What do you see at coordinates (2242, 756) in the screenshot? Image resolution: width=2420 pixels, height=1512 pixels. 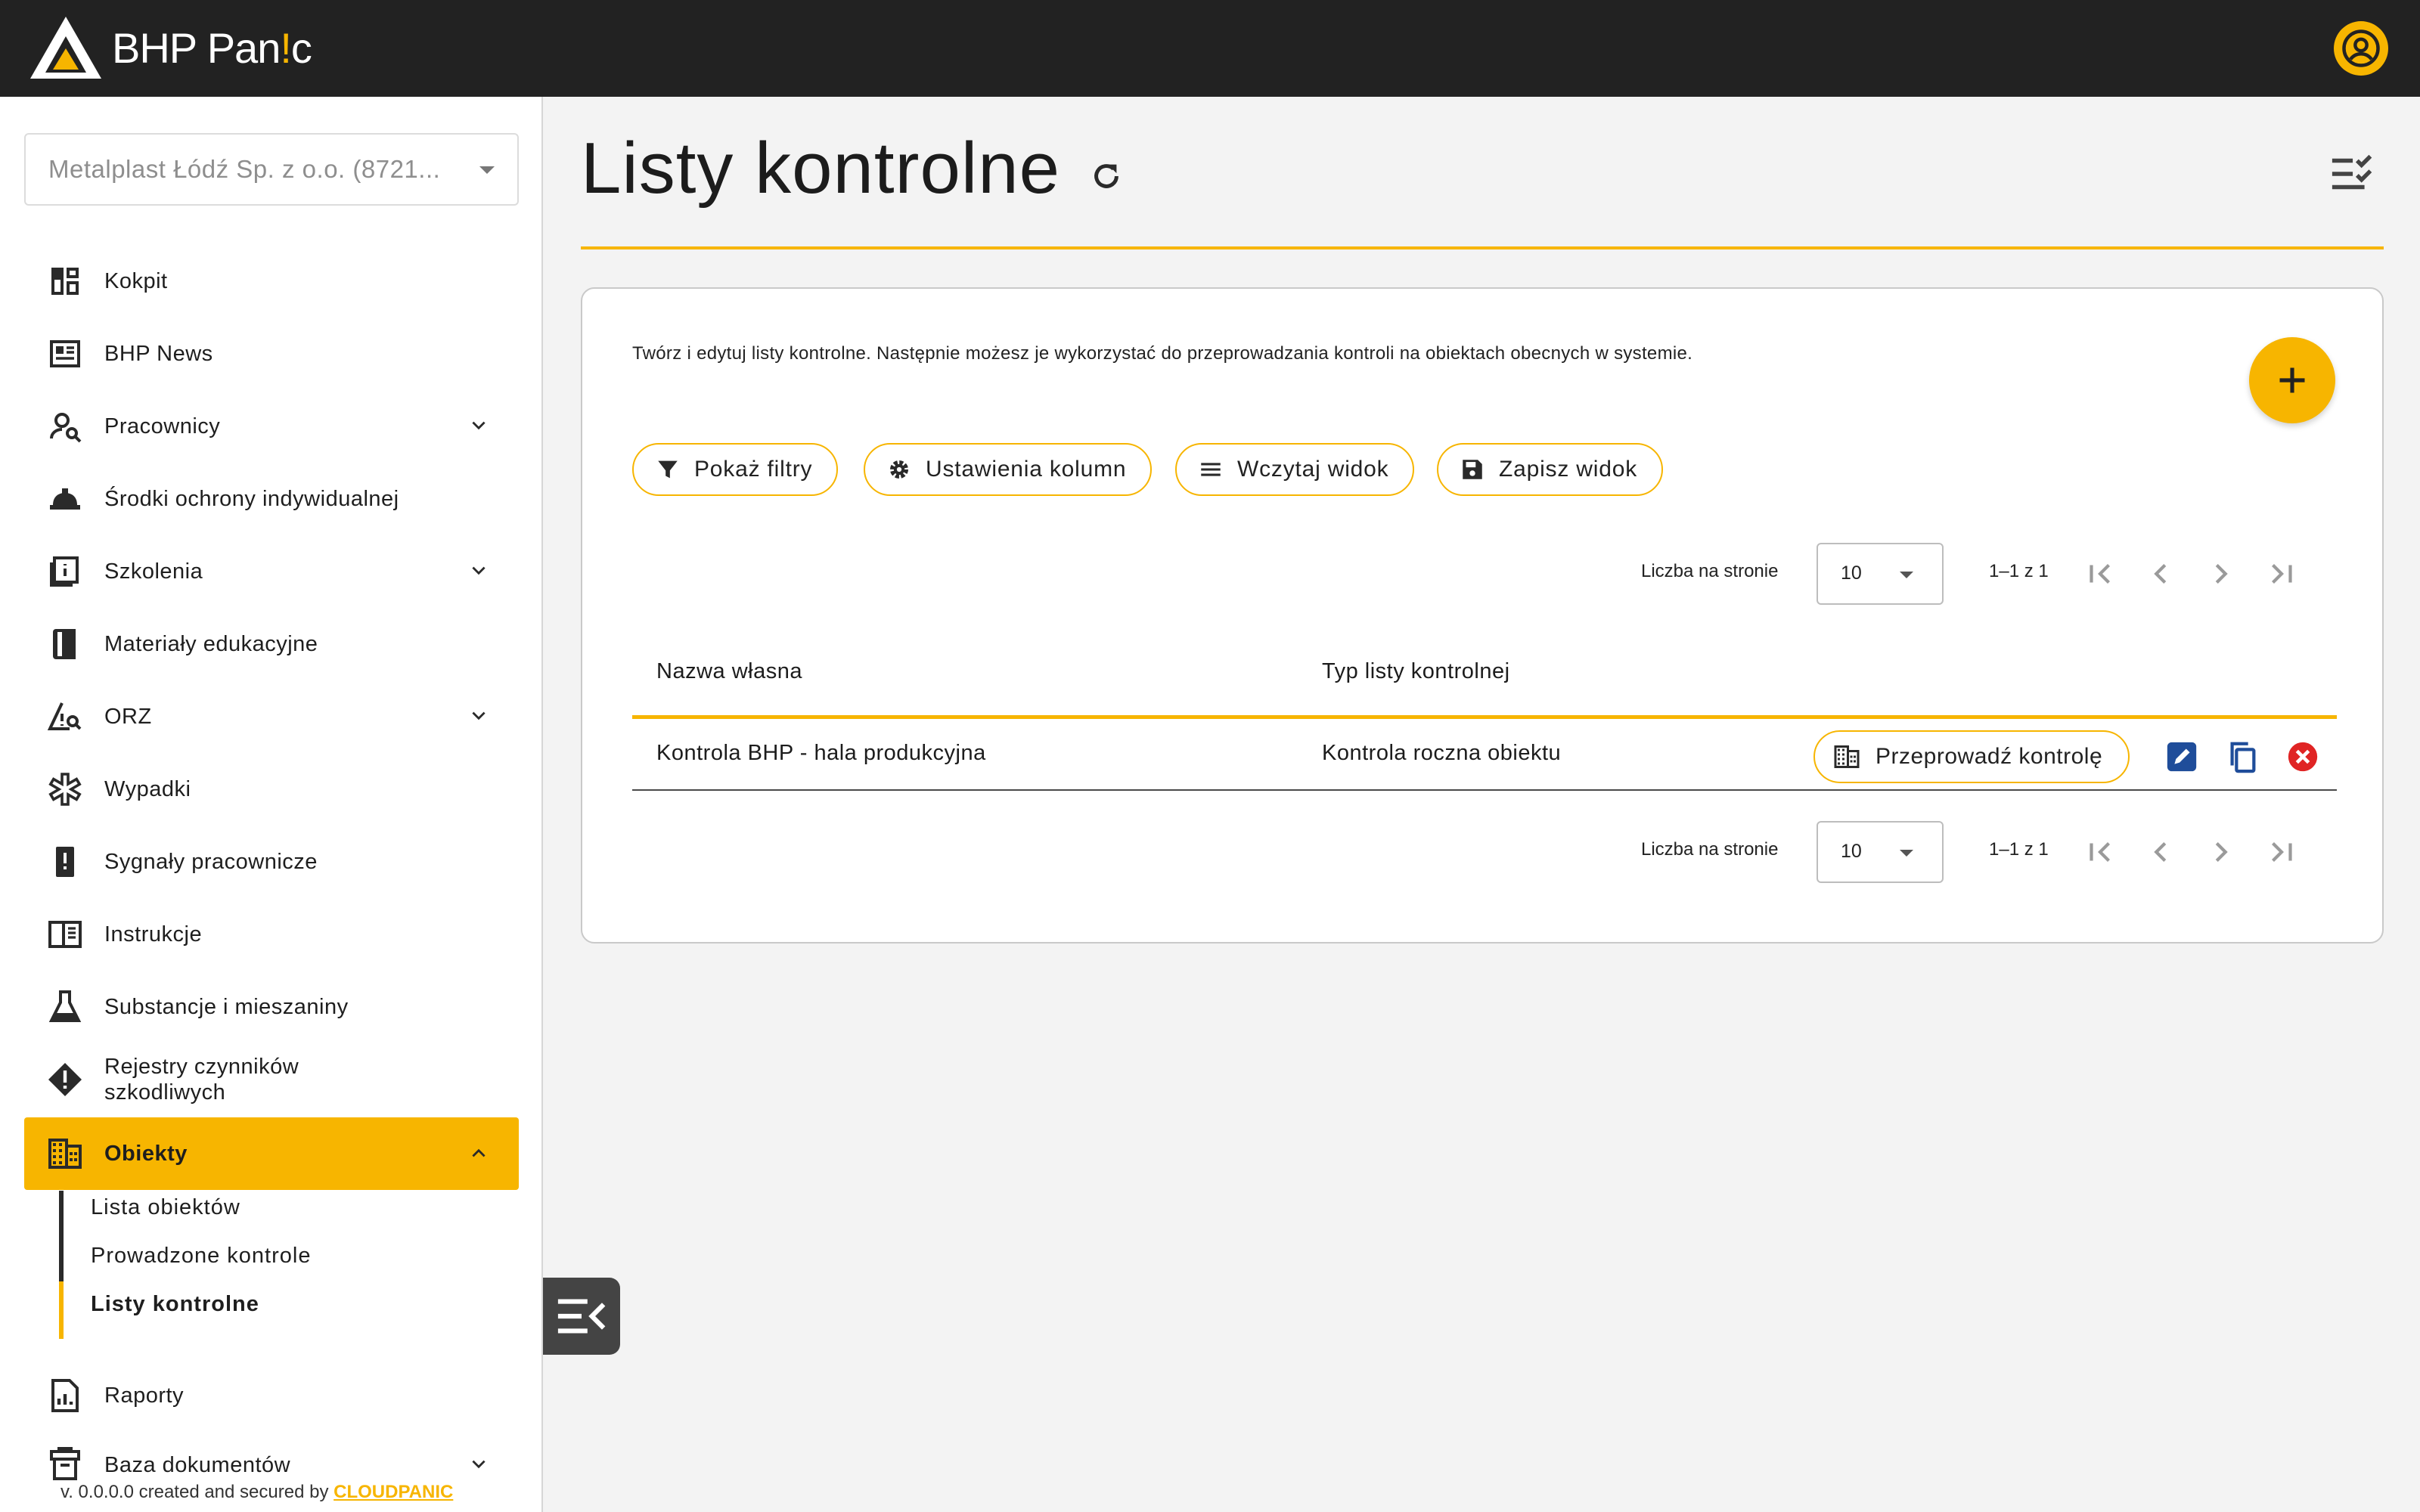 I see `copy-icon` at bounding box center [2242, 756].